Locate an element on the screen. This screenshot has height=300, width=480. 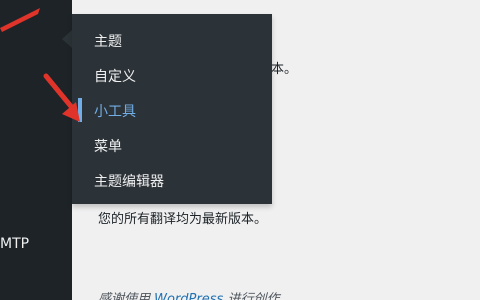
flyout-item-theme-editor: 主题编辑器 is located at coordinates (172, 180).